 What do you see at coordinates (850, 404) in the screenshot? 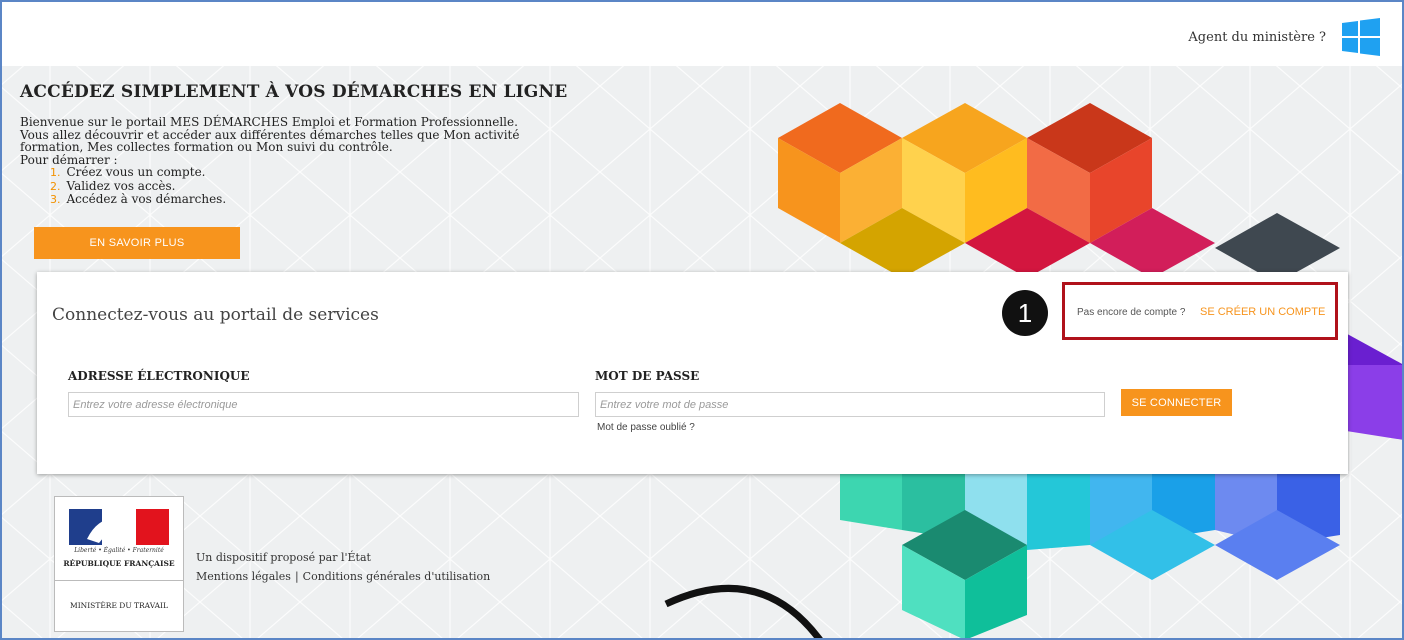
I see `password-input` at bounding box center [850, 404].